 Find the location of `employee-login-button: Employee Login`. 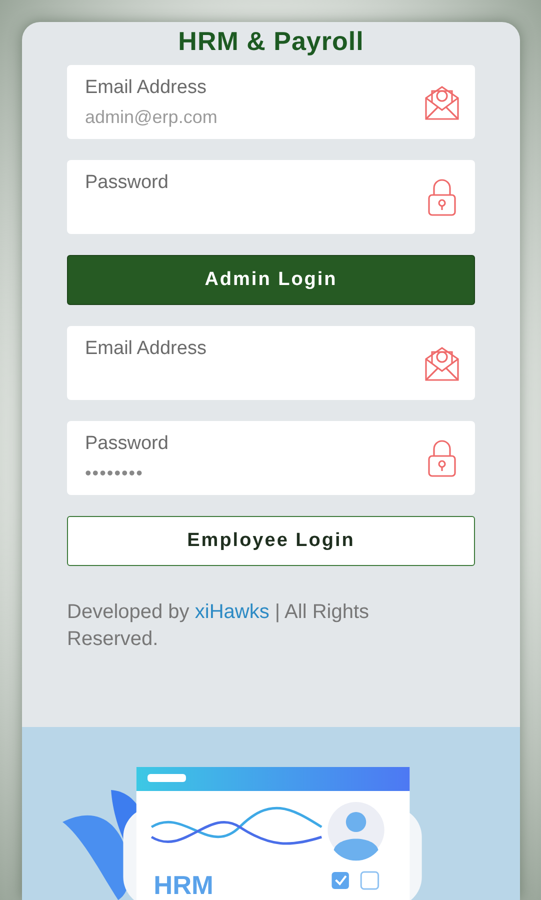

employee-login-button: Employee Login is located at coordinates (271, 541).